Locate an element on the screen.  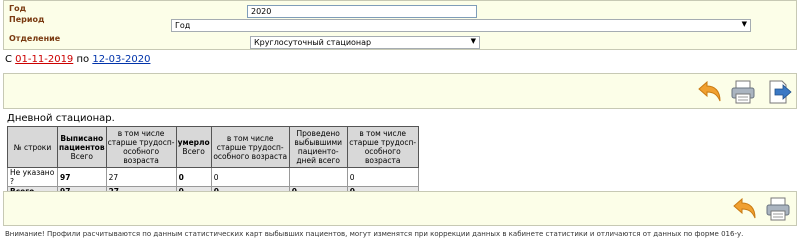
header-died-title: умерло is located at coordinates (193, 142).